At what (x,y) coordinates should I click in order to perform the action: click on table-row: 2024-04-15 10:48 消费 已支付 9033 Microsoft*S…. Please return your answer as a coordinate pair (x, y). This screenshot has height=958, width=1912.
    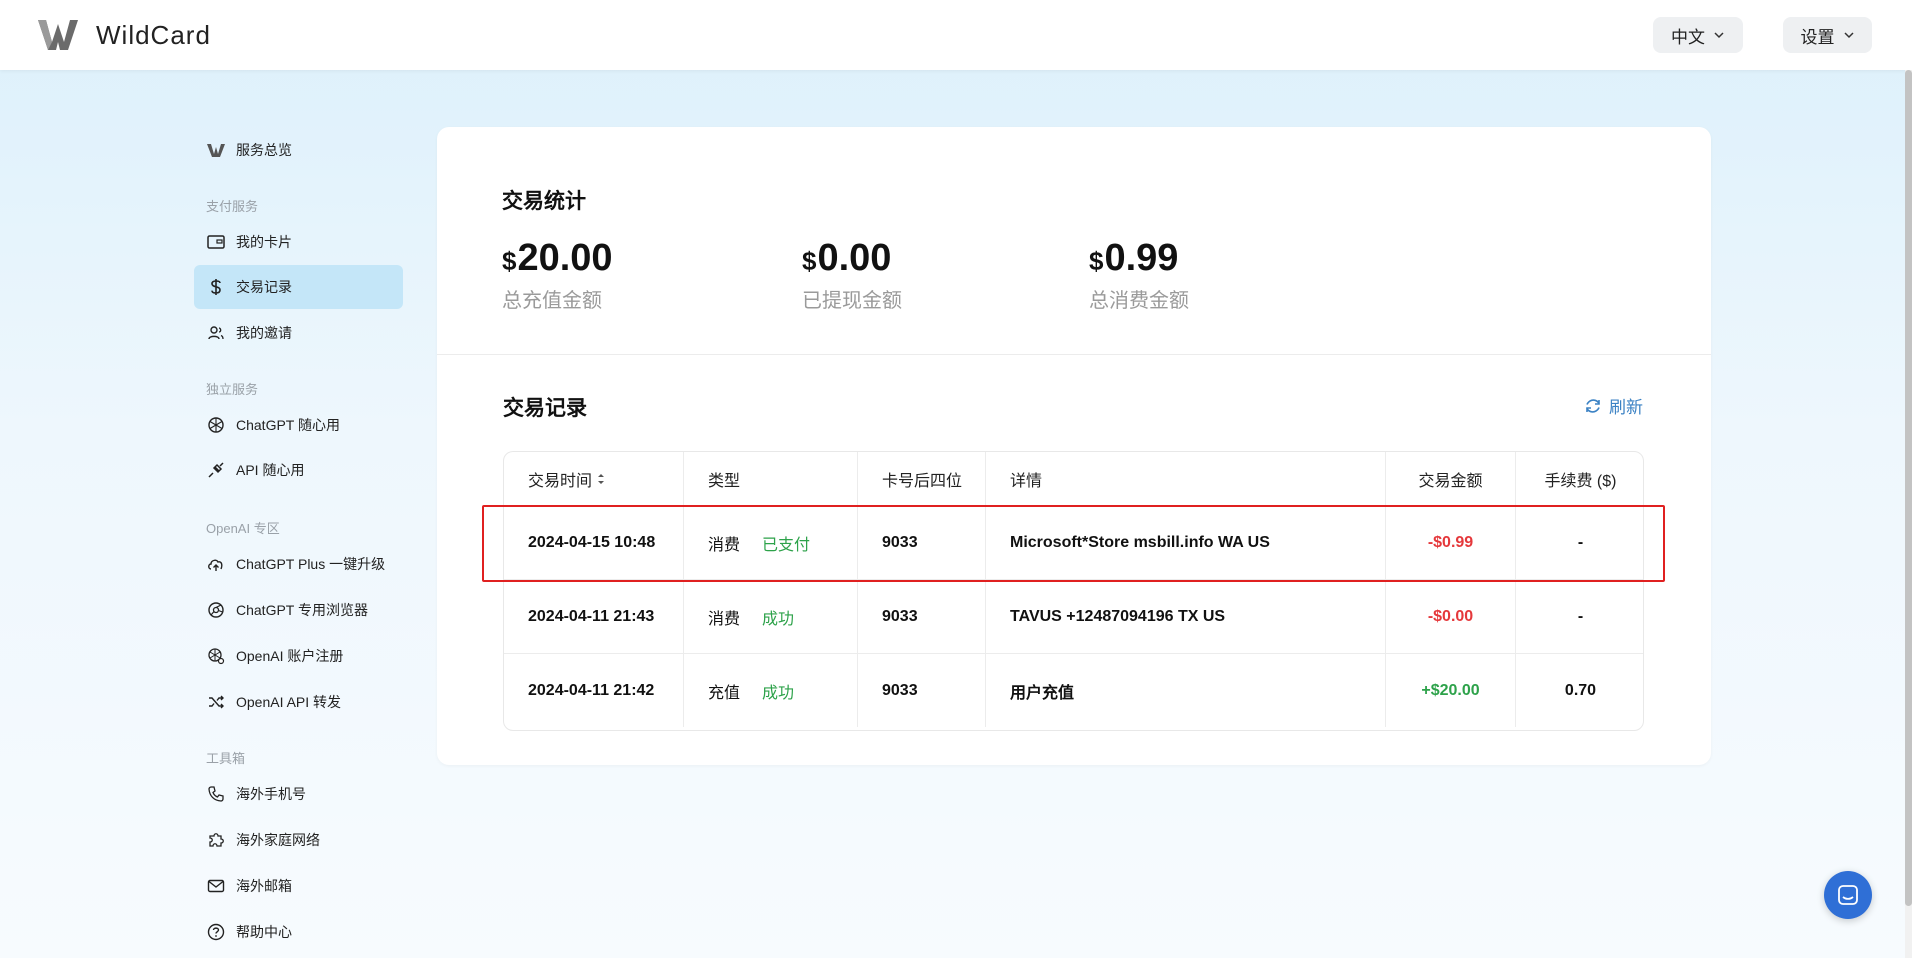
    Looking at the image, I should click on (1073, 542).